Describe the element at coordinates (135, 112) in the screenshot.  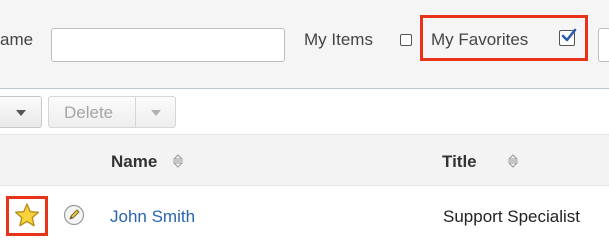
I see `button-separator` at that location.